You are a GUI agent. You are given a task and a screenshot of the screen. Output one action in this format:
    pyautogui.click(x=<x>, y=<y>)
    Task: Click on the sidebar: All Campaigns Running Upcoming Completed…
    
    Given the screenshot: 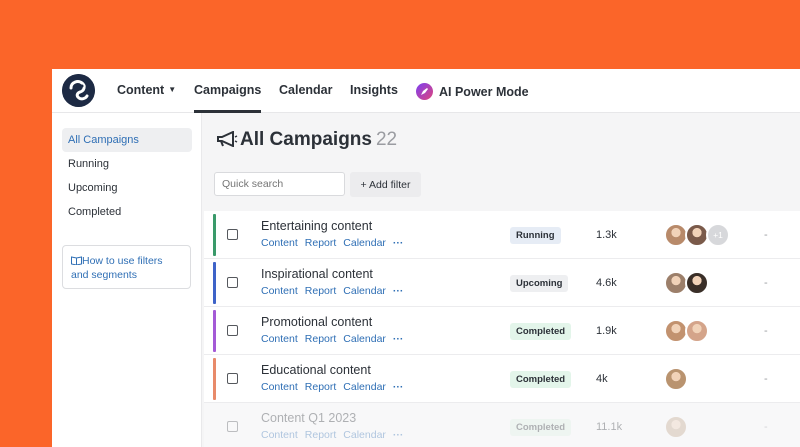 What is the action you would take?
    pyautogui.click(x=127, y=280)
    